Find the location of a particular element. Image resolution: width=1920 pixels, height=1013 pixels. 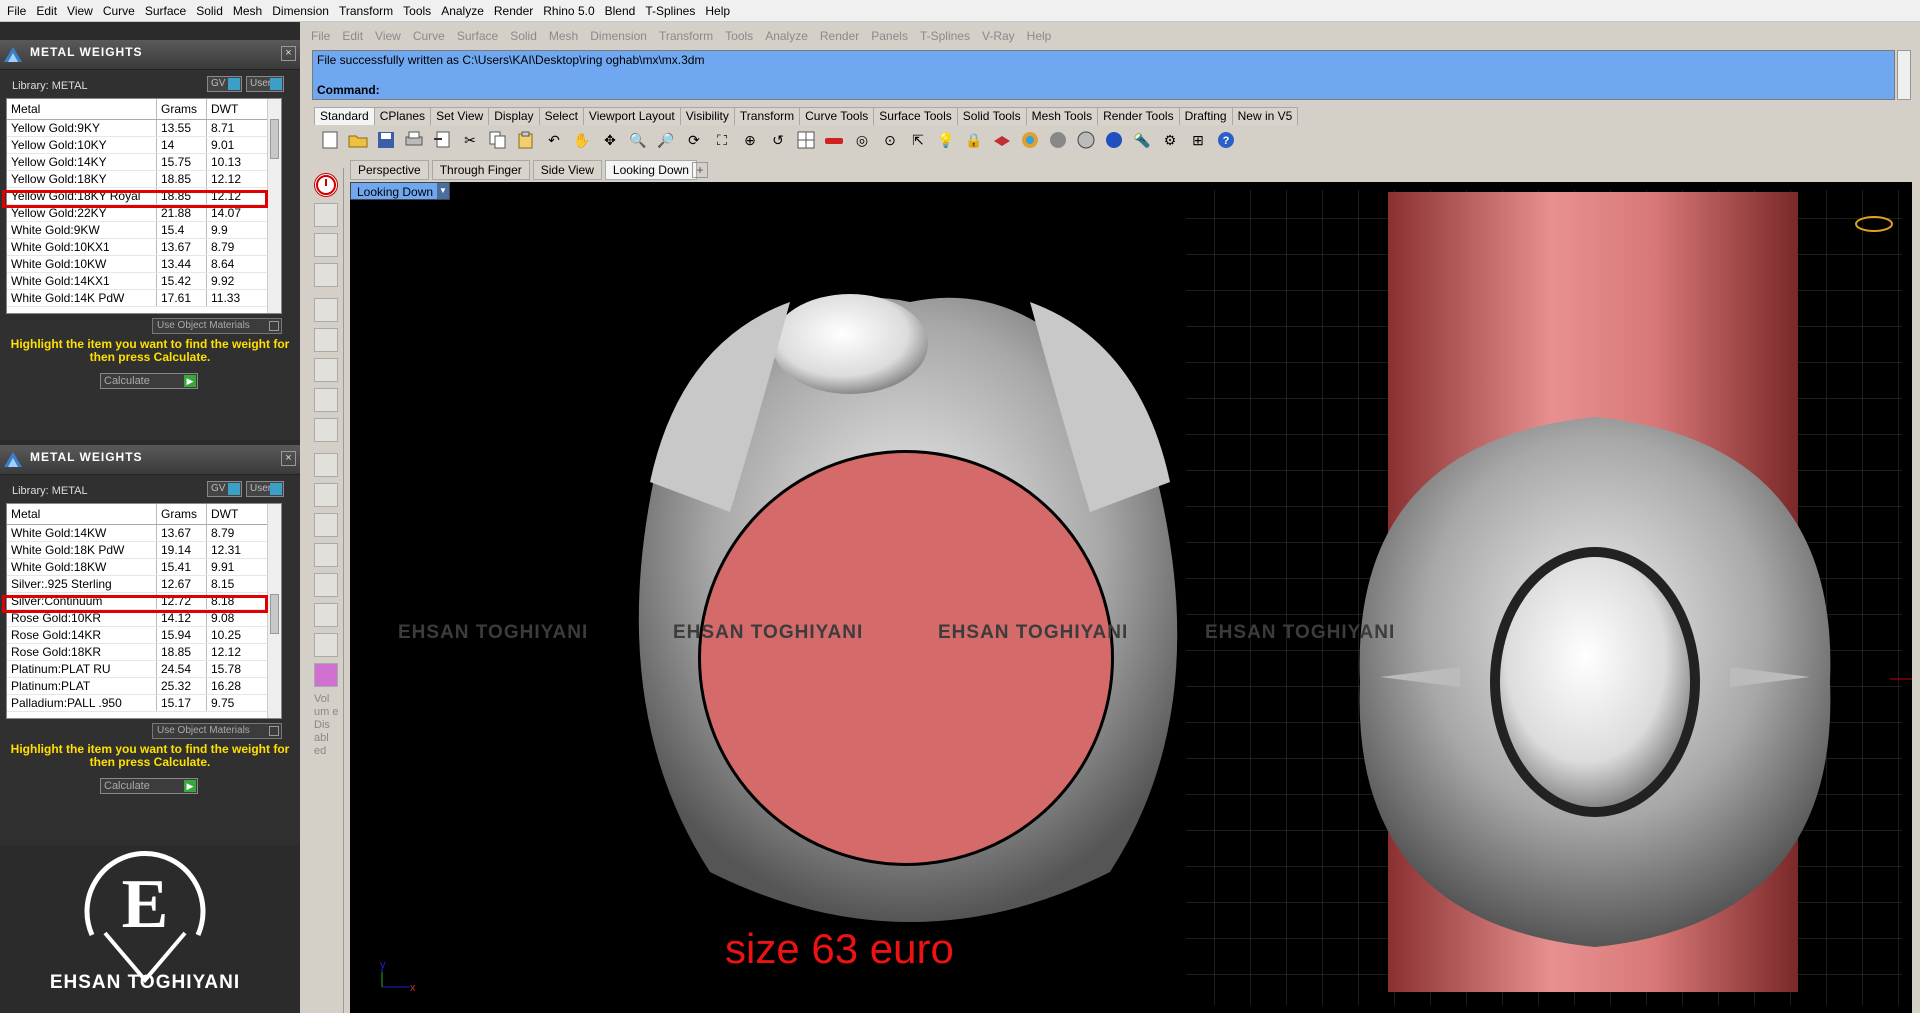

menu-item-edit: Edit is located at coordinates (48, 11).